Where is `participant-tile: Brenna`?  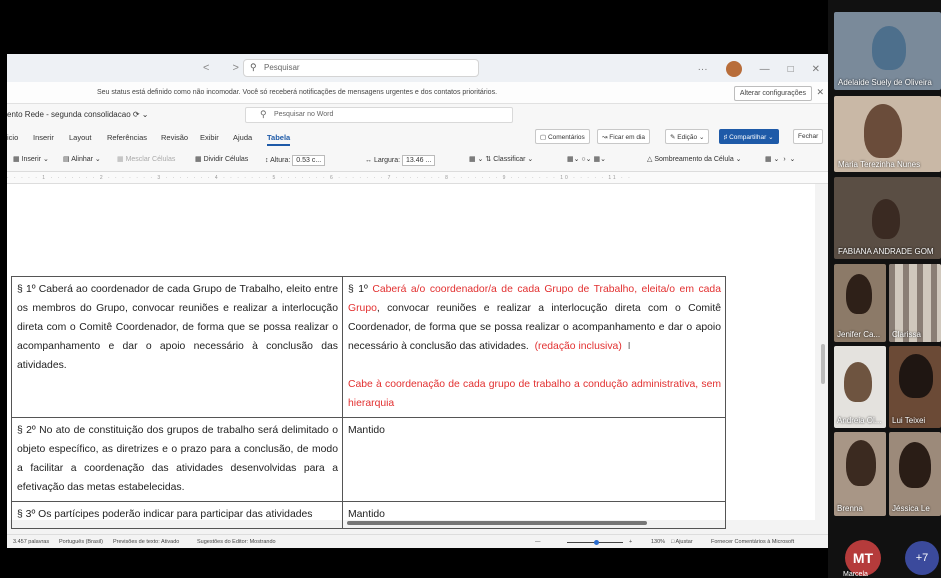
participant-tile: Brenna is located at coordinates (860, 474).